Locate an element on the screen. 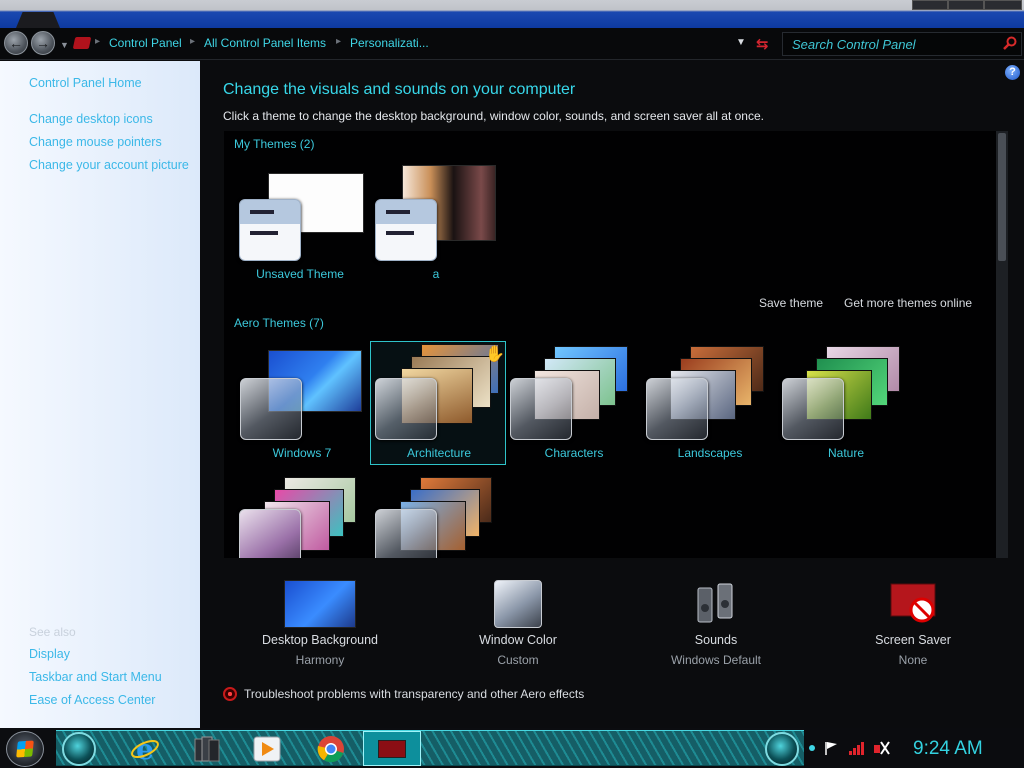 Image resolution: width=1024 pixels, height=768 pixels. theme-tile-landscapes: Landscapes is located at coordinates (710, 404).